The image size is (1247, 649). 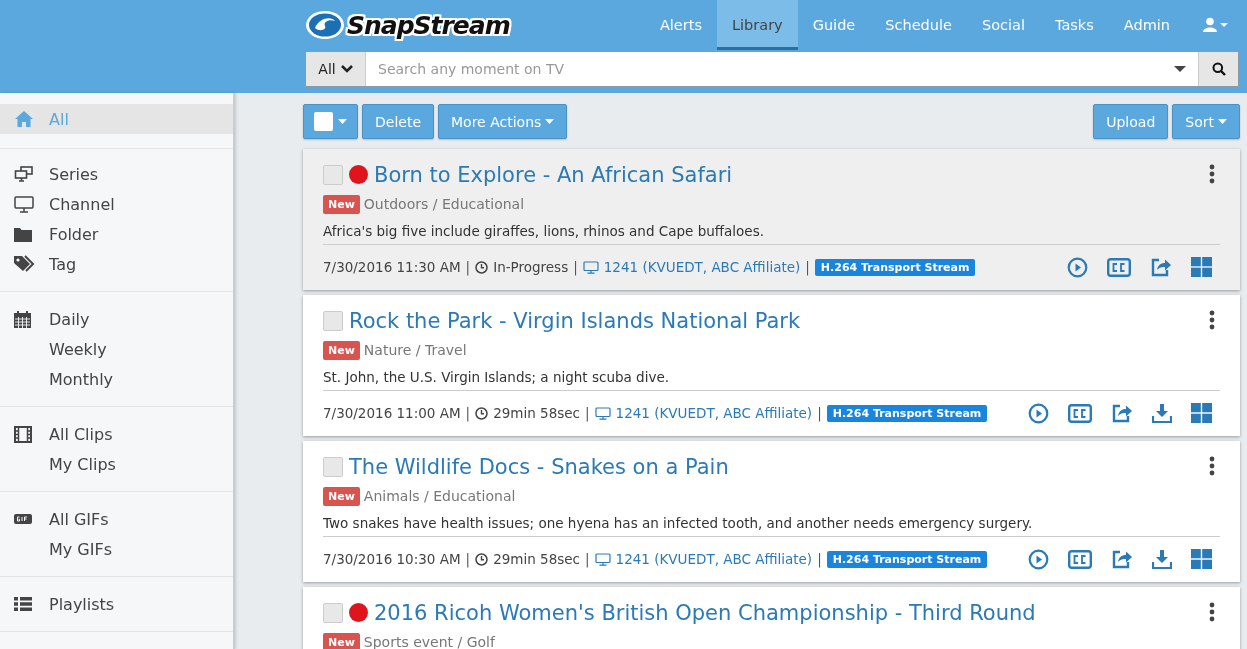 What do you see at coordinates (23, 604) in the screenshot?
I see `list-icon` at bounding box center [23, 604].